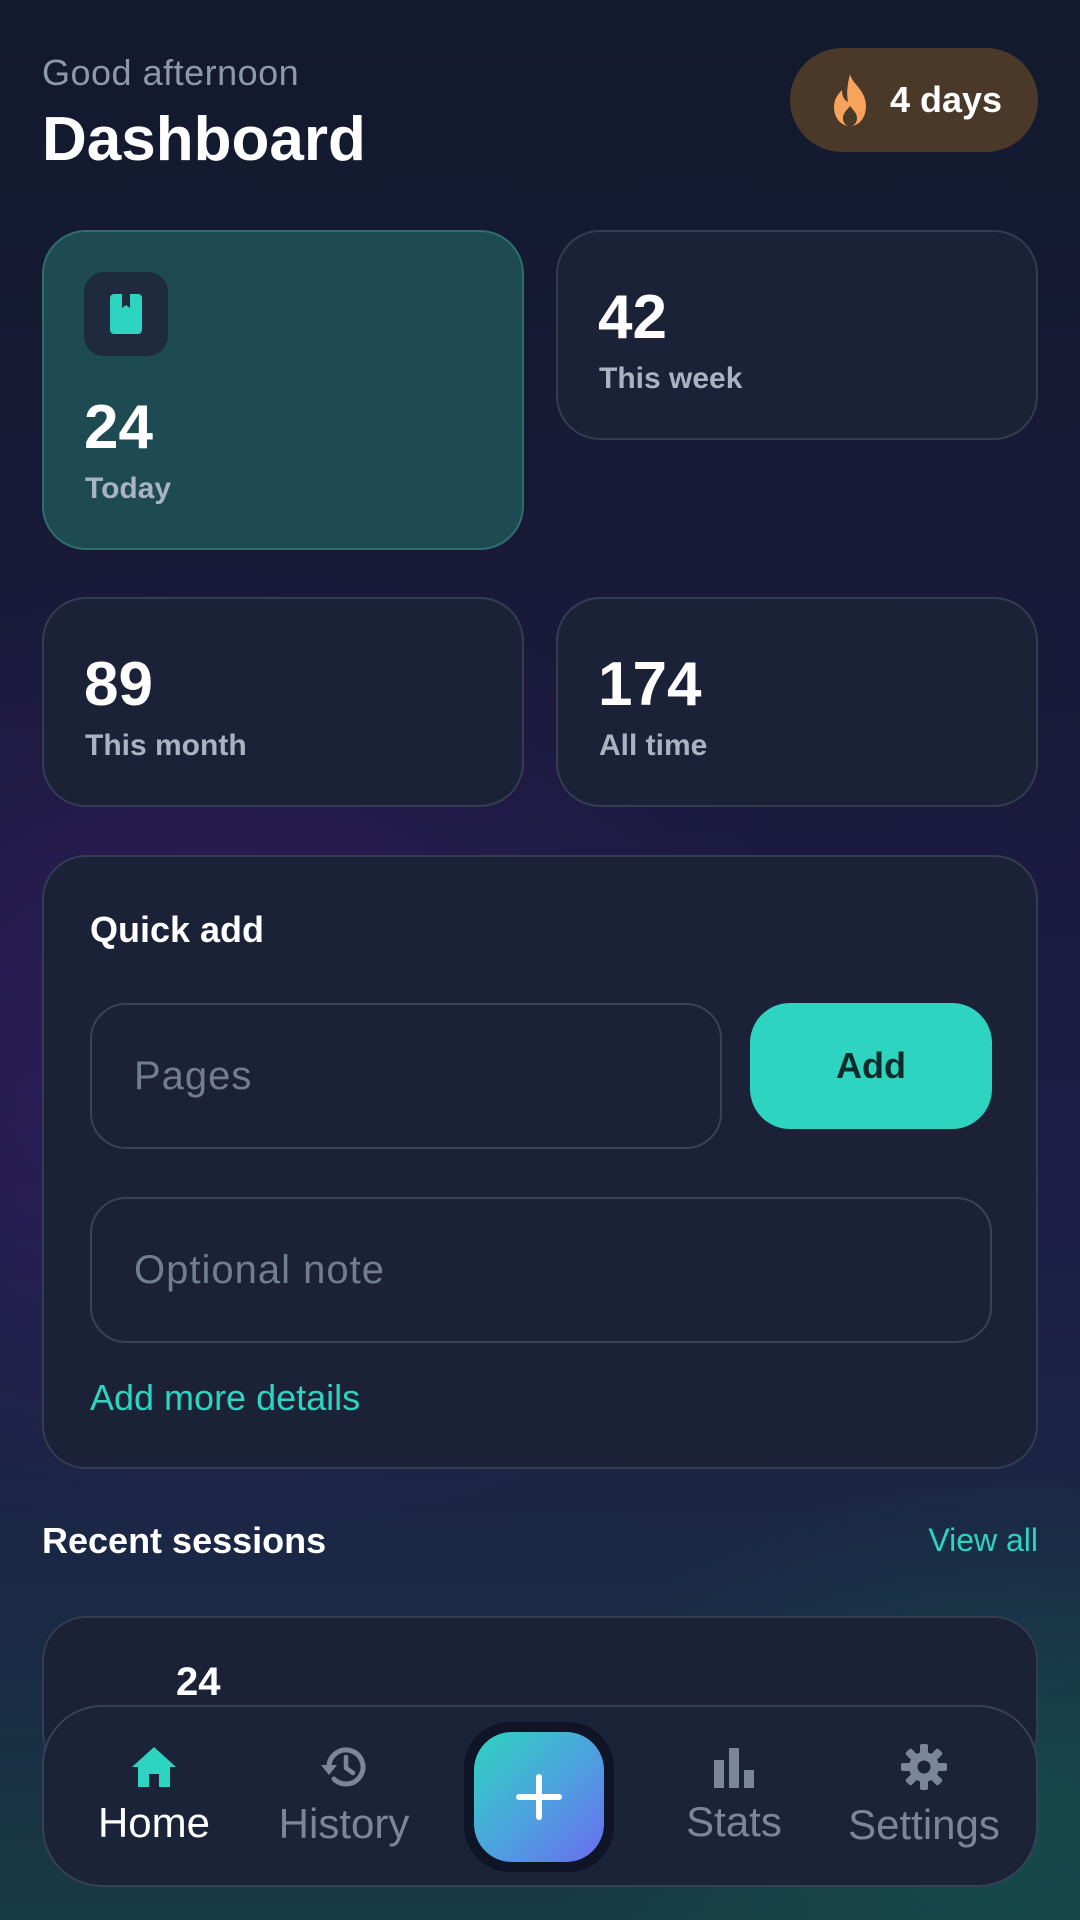 The image size is (1080, 1920). Describe the element at coordinates (204, 139) in the screenshot. I see `page-title: Dashboard` at that location.